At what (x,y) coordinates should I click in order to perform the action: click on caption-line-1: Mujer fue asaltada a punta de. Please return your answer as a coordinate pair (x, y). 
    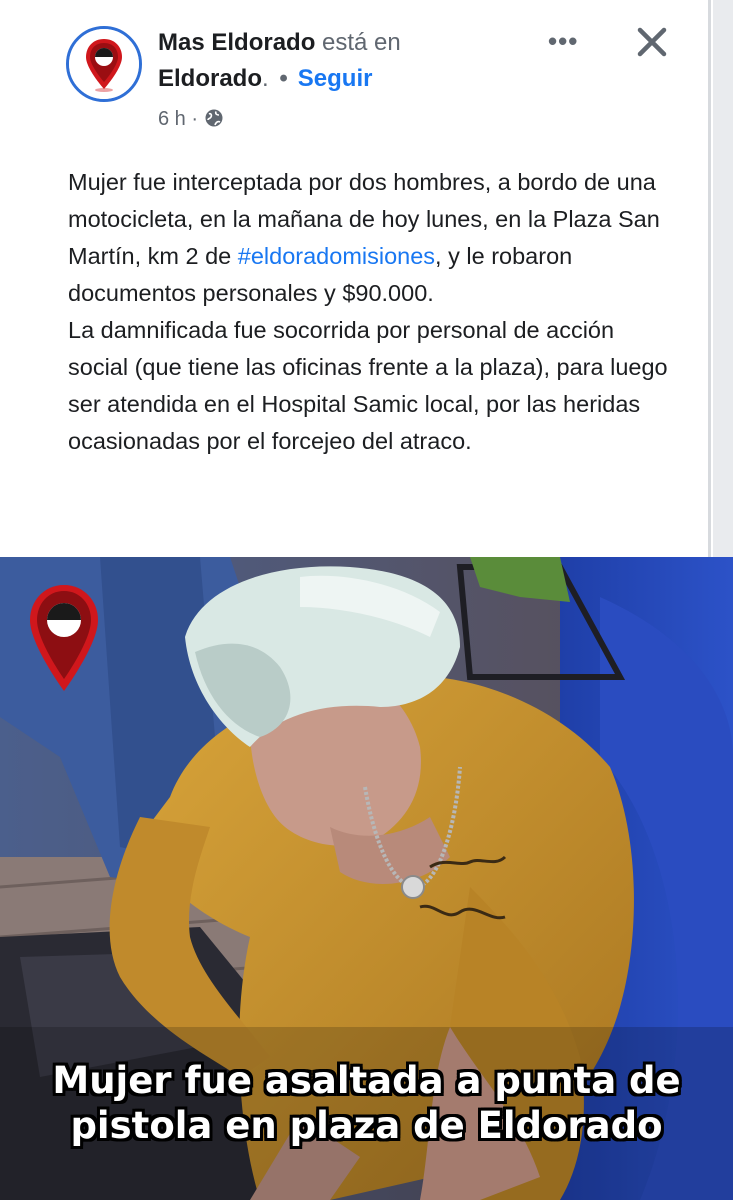
    Looking at the image, I should click on (366, 1080).